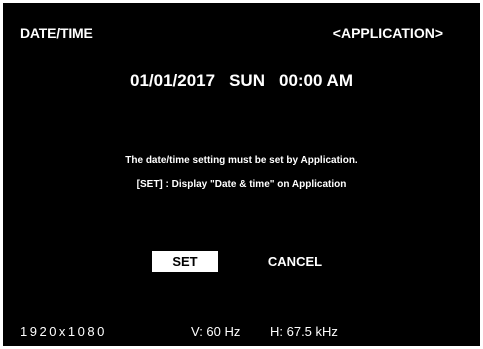 This screenshot has width=483, height=349. Describe the element at coordinates (56, 33) in the screenshot. I see `menu-title: DATE/TIME` at that location.